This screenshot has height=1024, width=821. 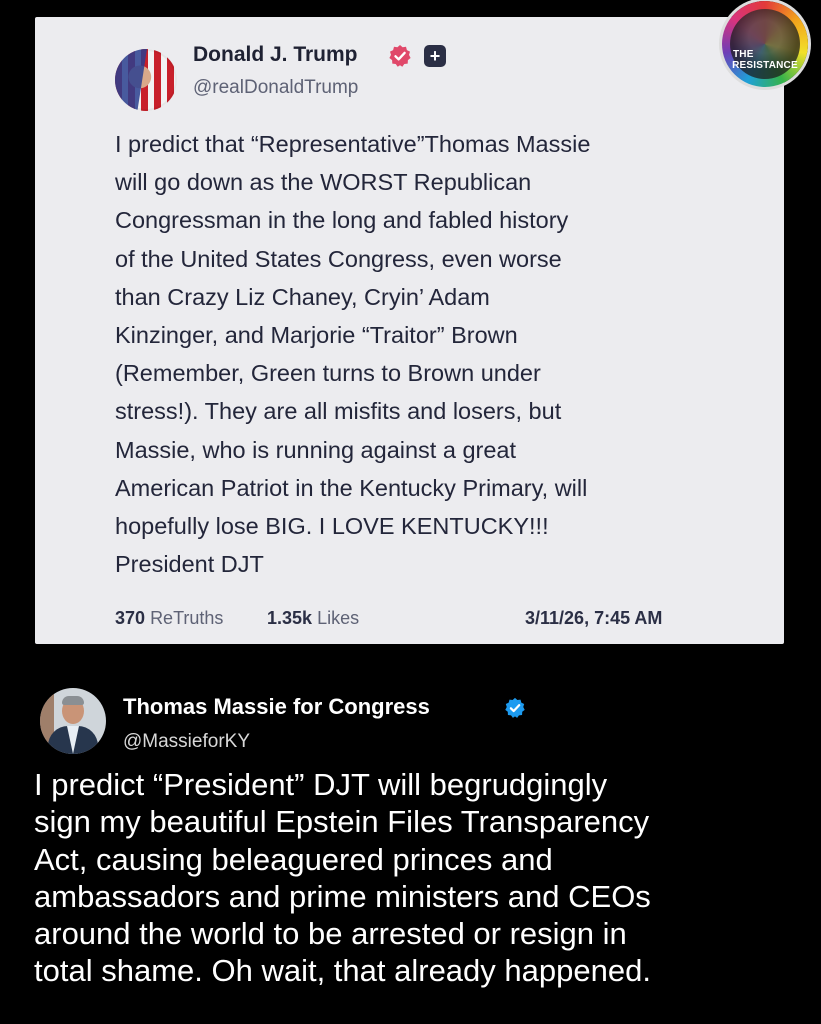 I want to click on reply-author-handle: @MassieforKY, so click(x=186, y=742).